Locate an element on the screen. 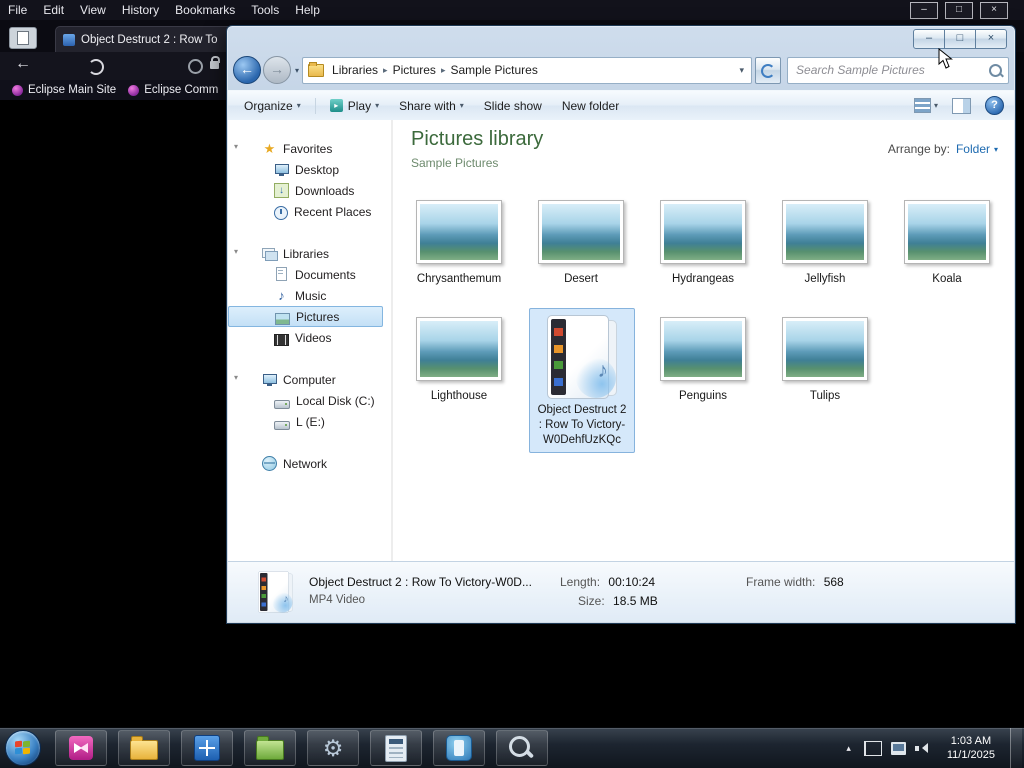  maximize-icon: □ is located at coordinates (960, 39).